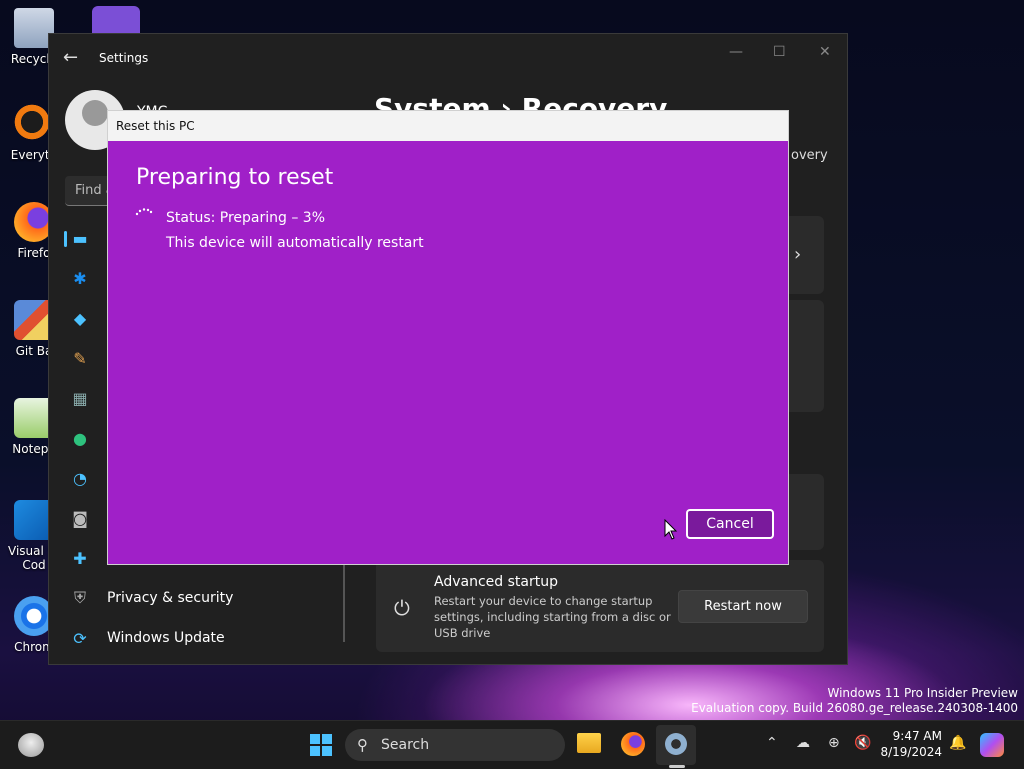 The image size is (1024, 769). What do you see at coordinates (144, 212) in the screenshot?
I see `spinner-icon` at bounding box center [144, 212].